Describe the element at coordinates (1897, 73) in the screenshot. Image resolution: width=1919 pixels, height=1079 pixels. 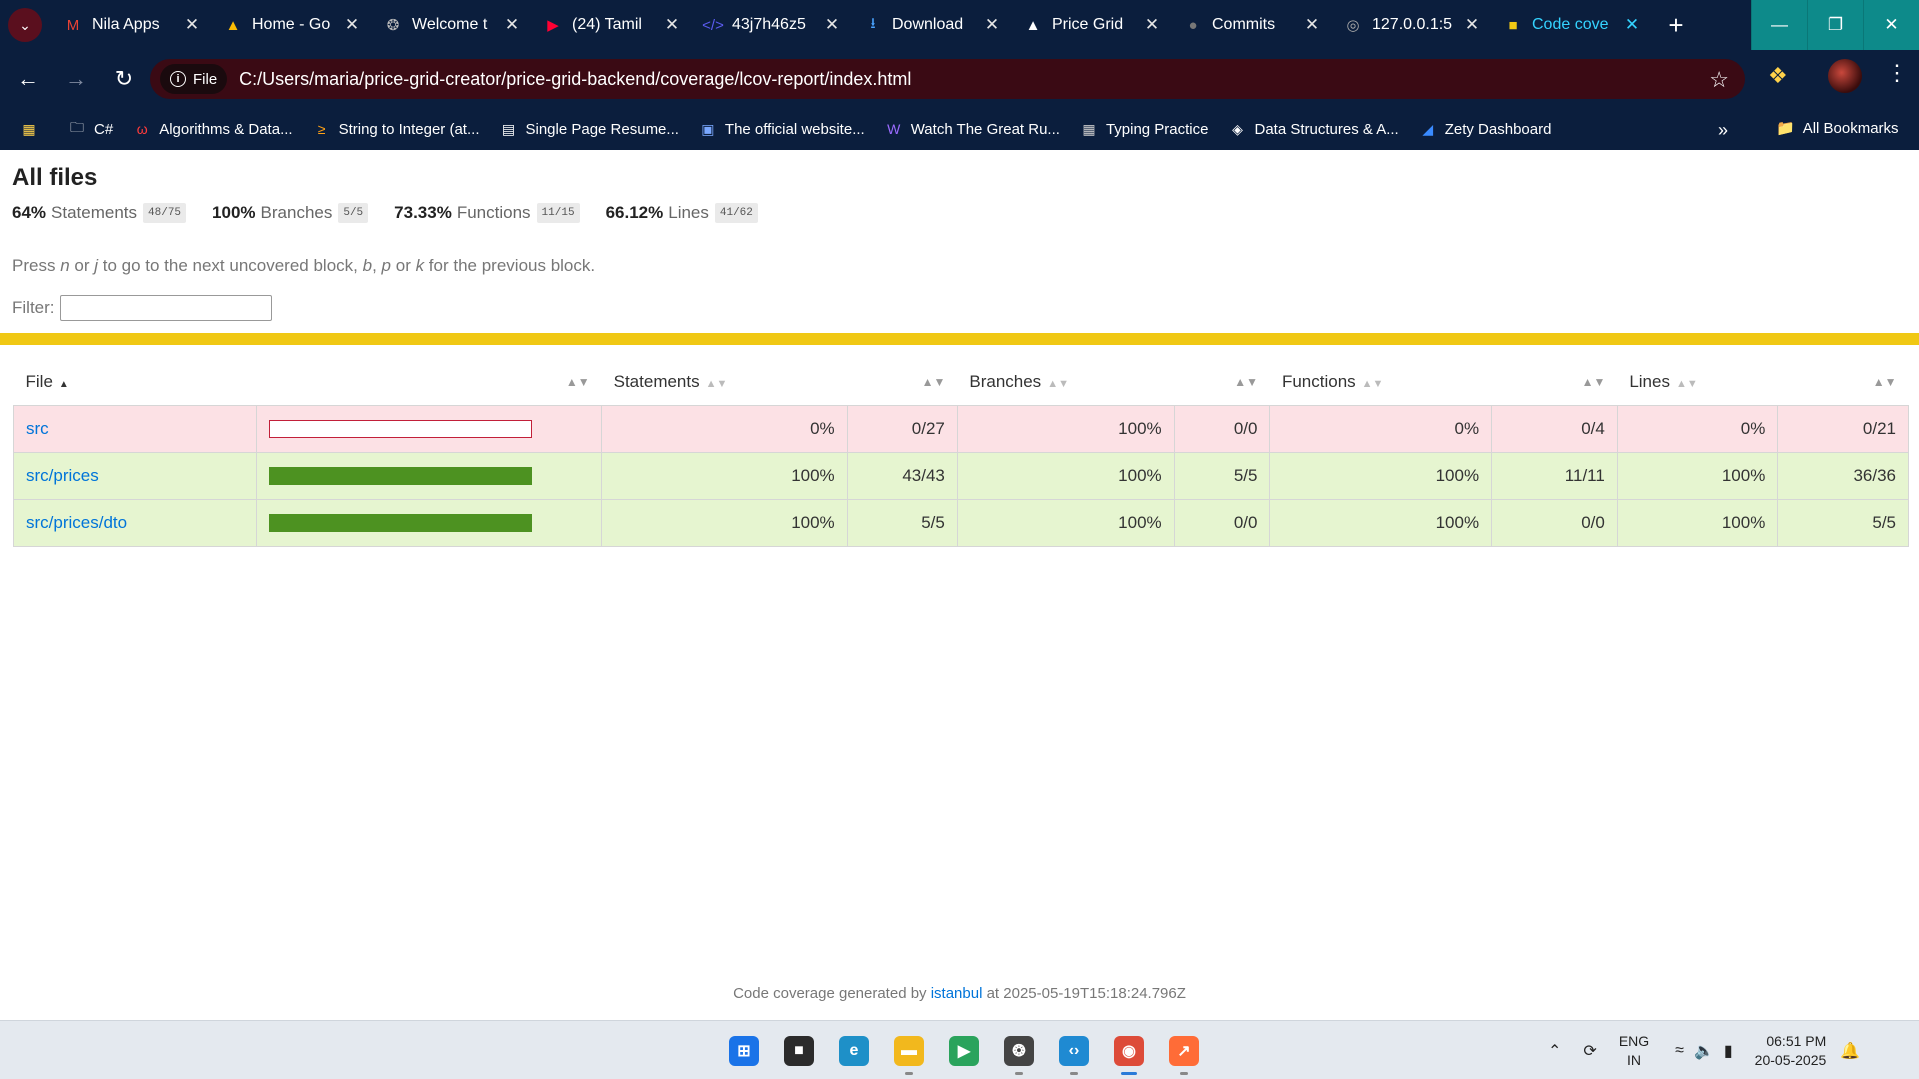
I see `menu-kebab-icon: ⋮` at that location.